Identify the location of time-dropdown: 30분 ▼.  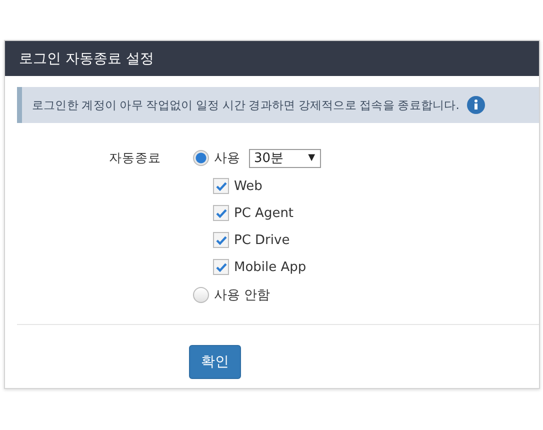
(285, 158).